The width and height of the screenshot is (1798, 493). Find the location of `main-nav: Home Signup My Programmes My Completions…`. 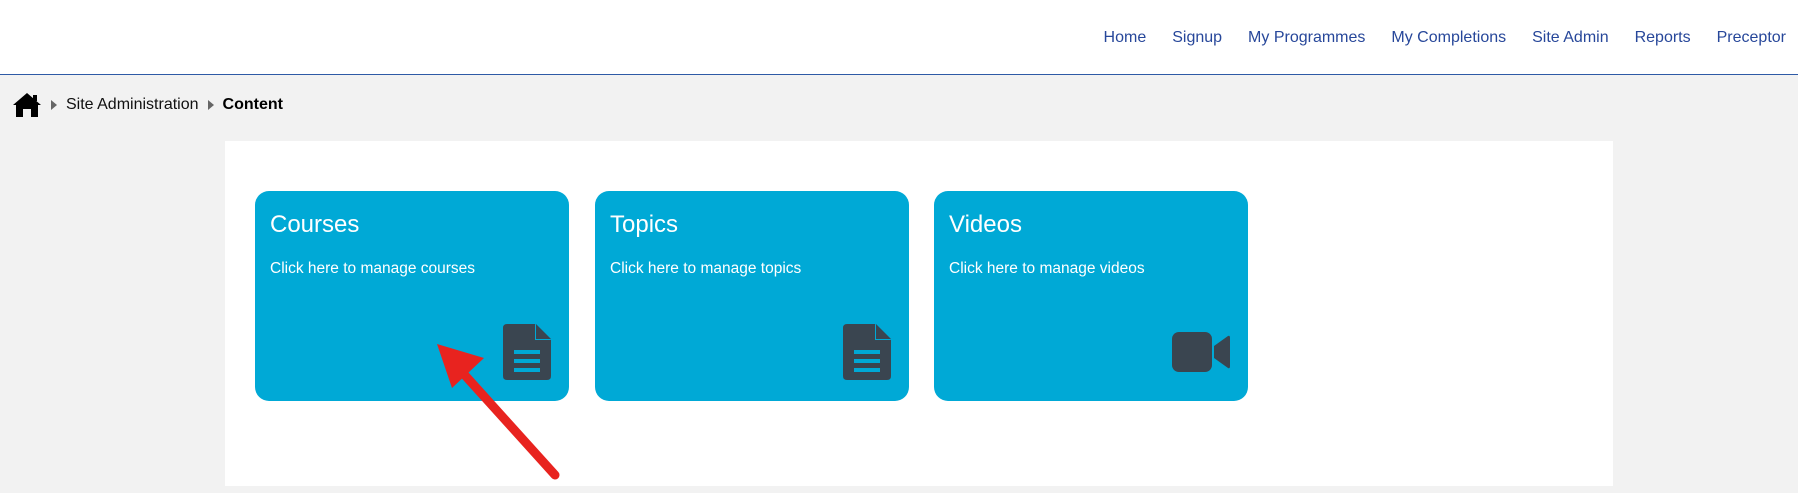

main-nav: Home Signup My Programmes My Completions… is located at coordinates (1432, 38).